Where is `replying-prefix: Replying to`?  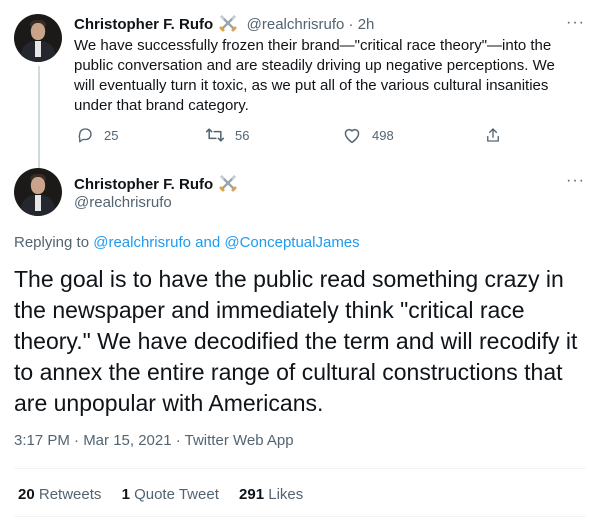 replying-prefix: Replying to is located at coordinates (54, 242).